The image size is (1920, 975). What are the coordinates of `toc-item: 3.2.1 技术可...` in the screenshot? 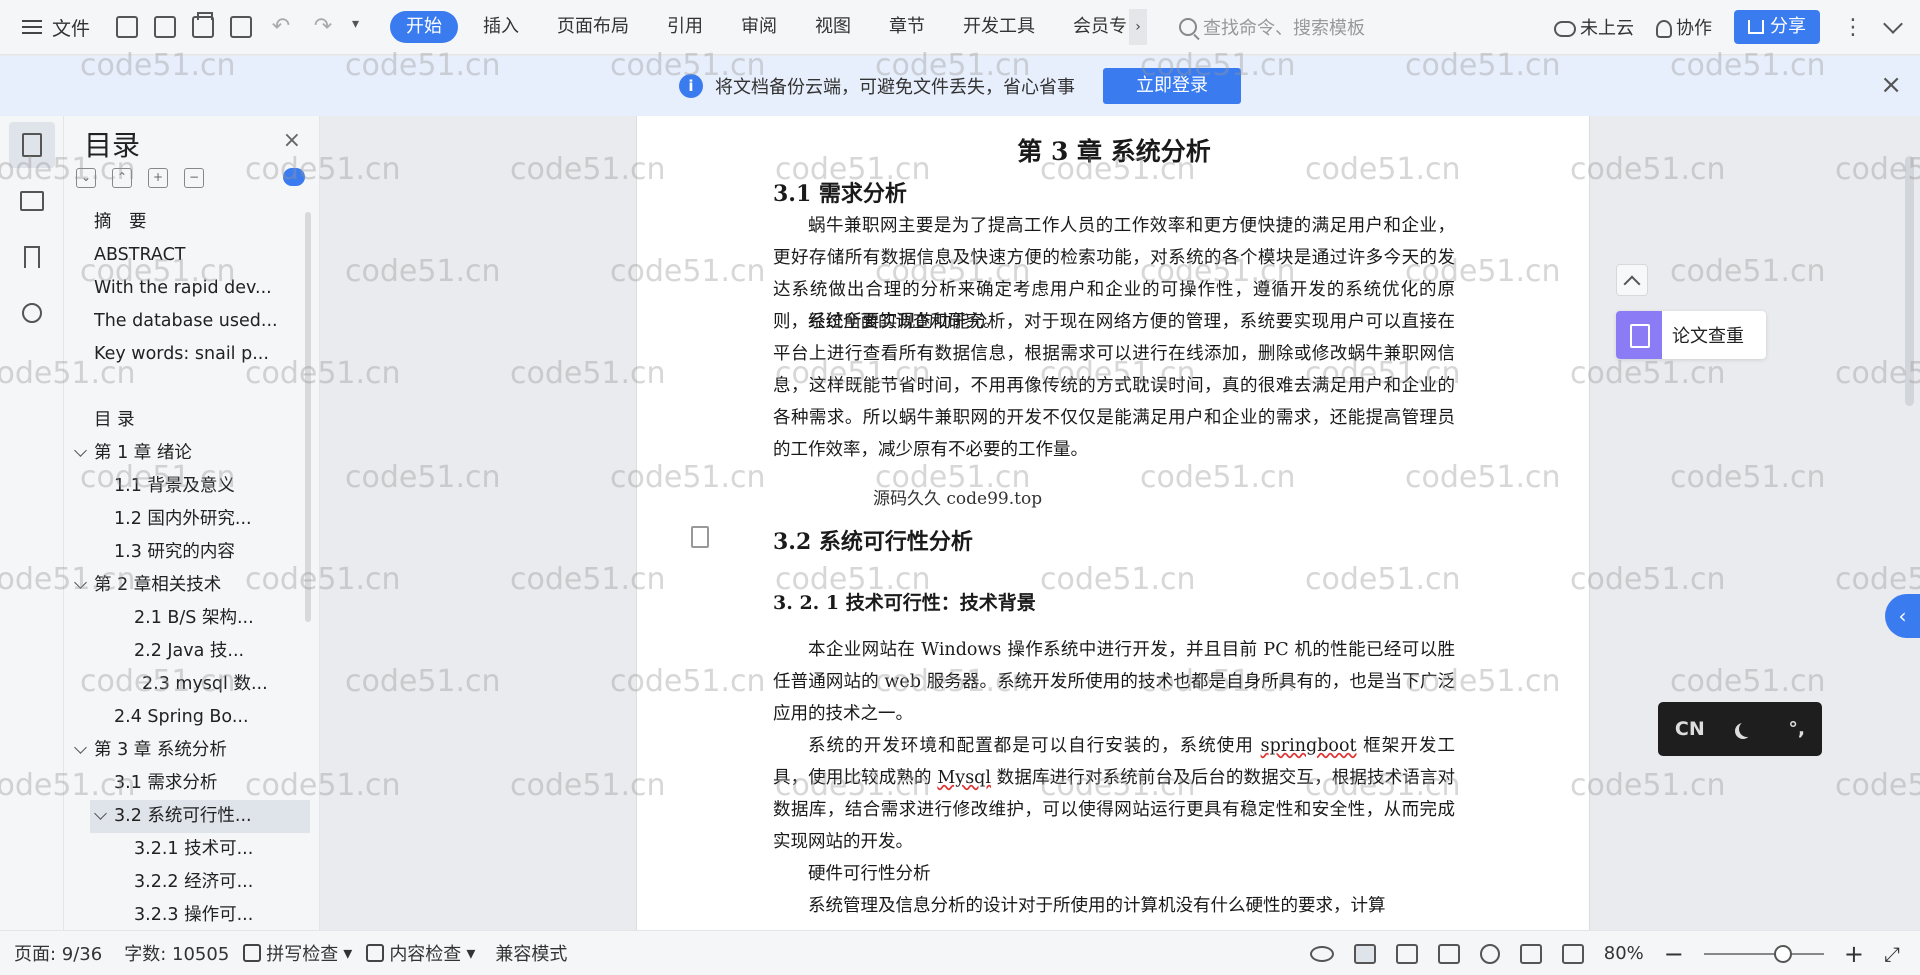 It's located at (190, 849).